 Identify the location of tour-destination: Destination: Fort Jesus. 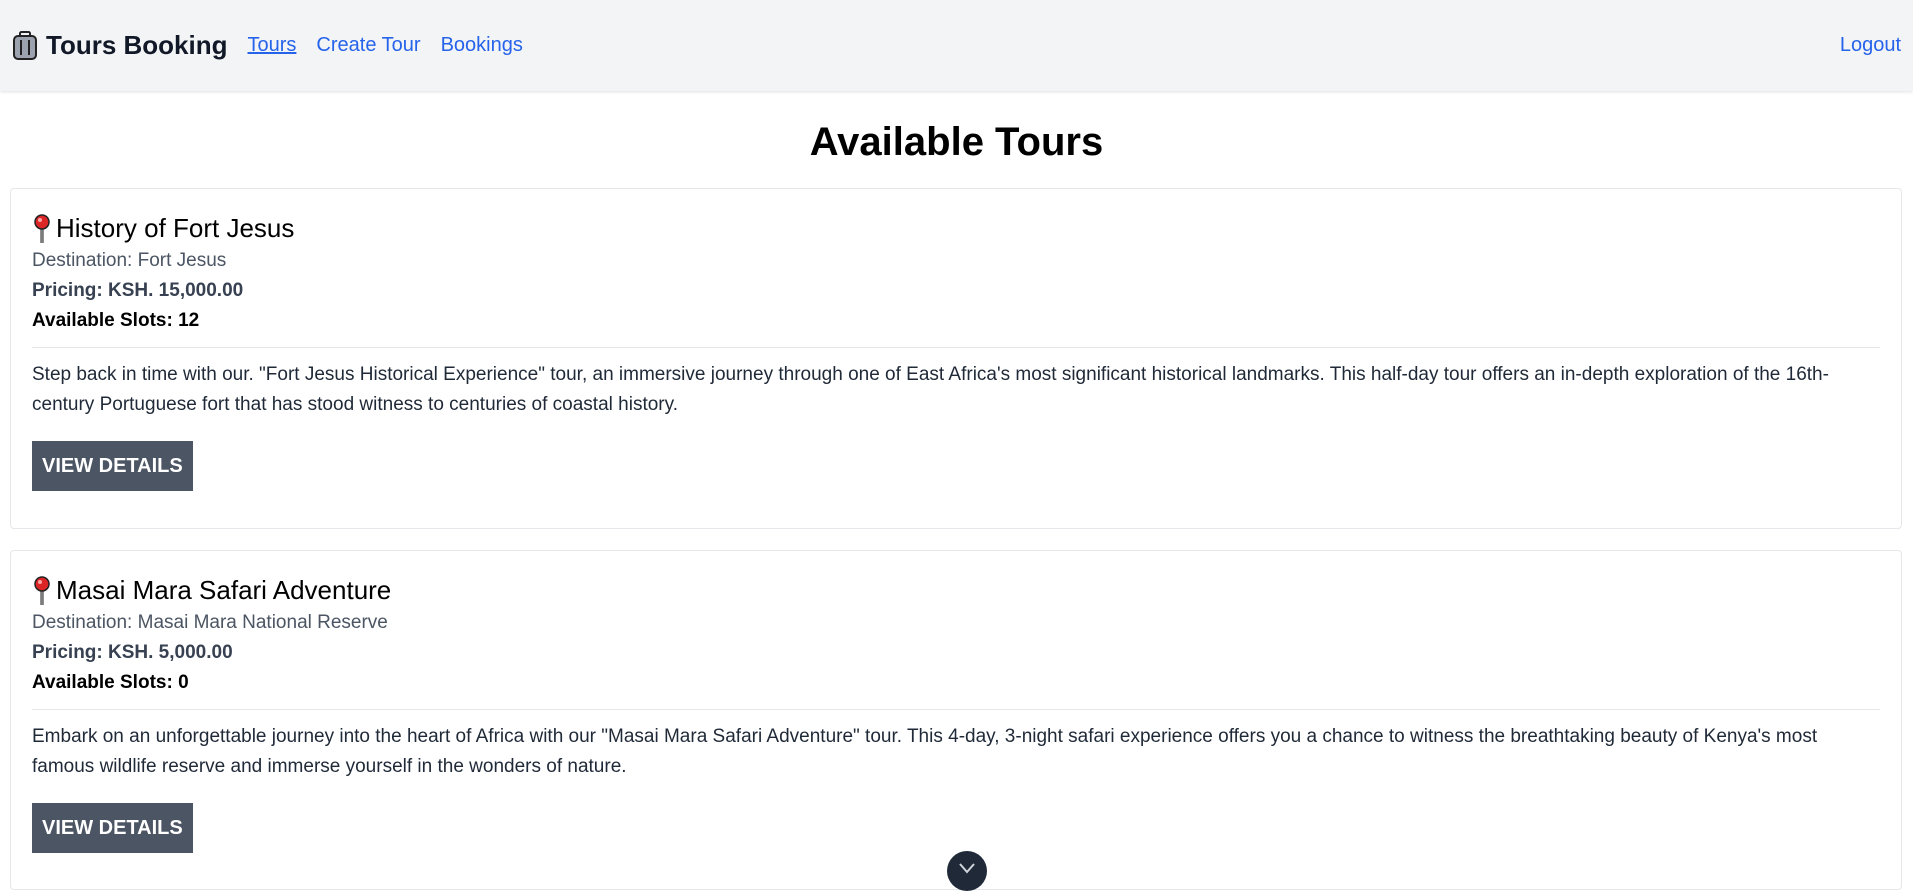
(129, 260).